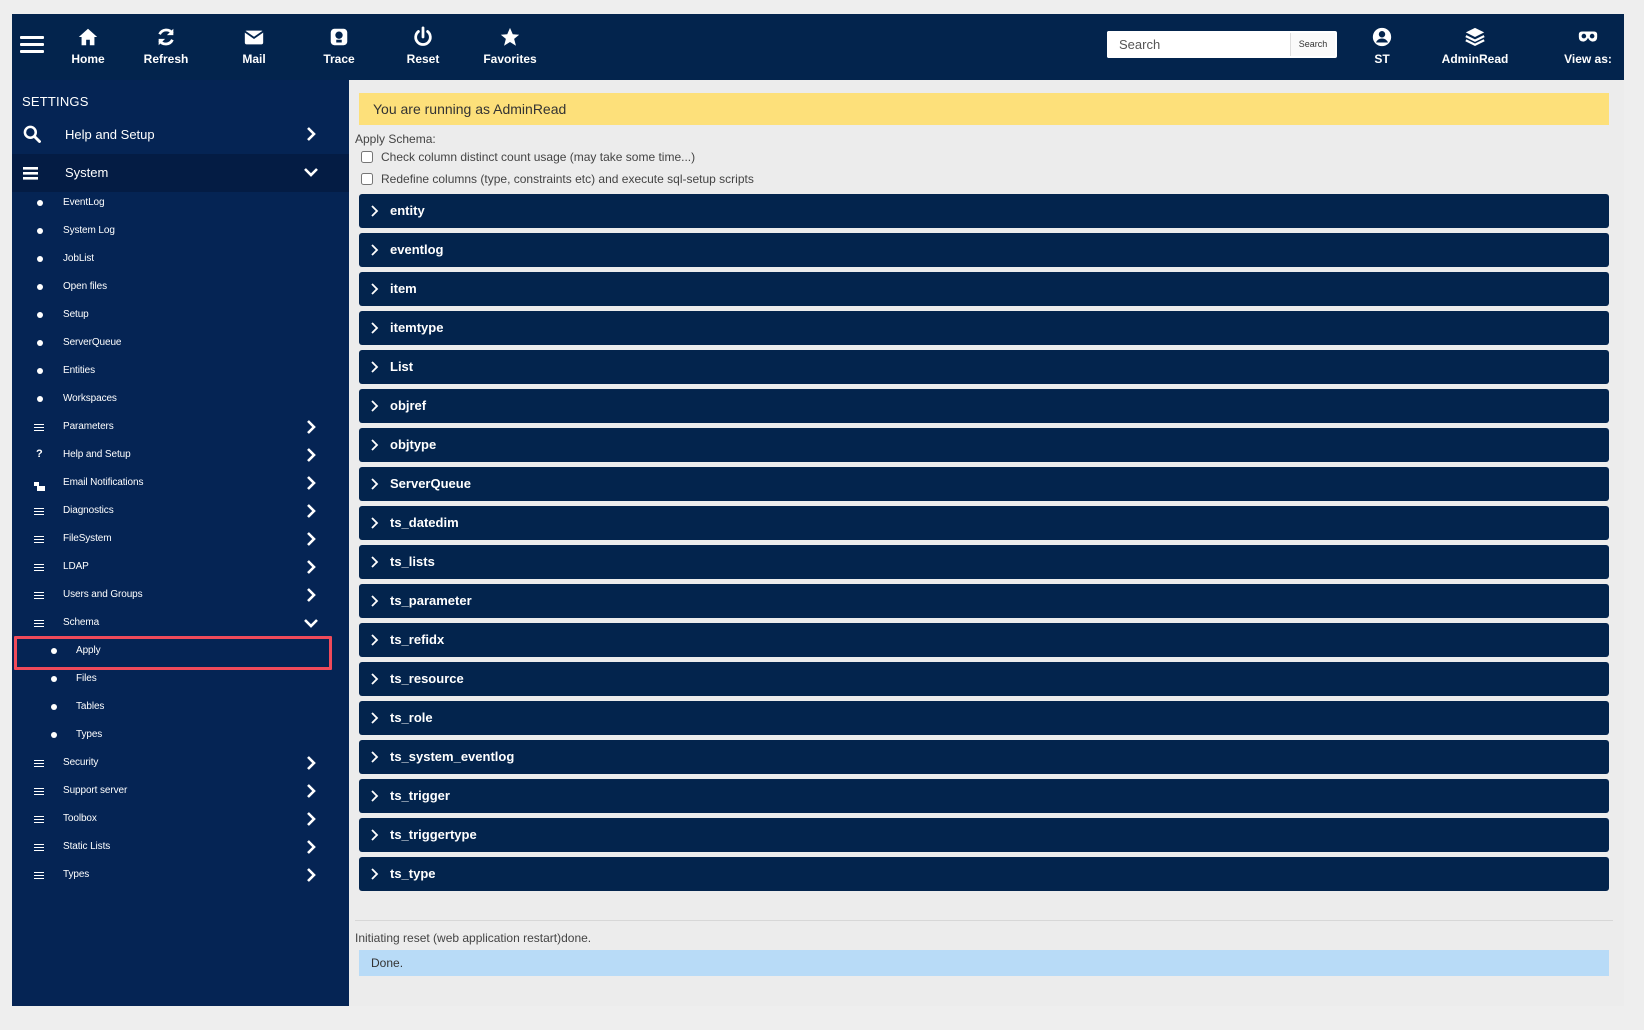 The width and height of the screenshot is (1644, 1030). I want to click on nav-refresh-button: Refresh, so click(166, 50).